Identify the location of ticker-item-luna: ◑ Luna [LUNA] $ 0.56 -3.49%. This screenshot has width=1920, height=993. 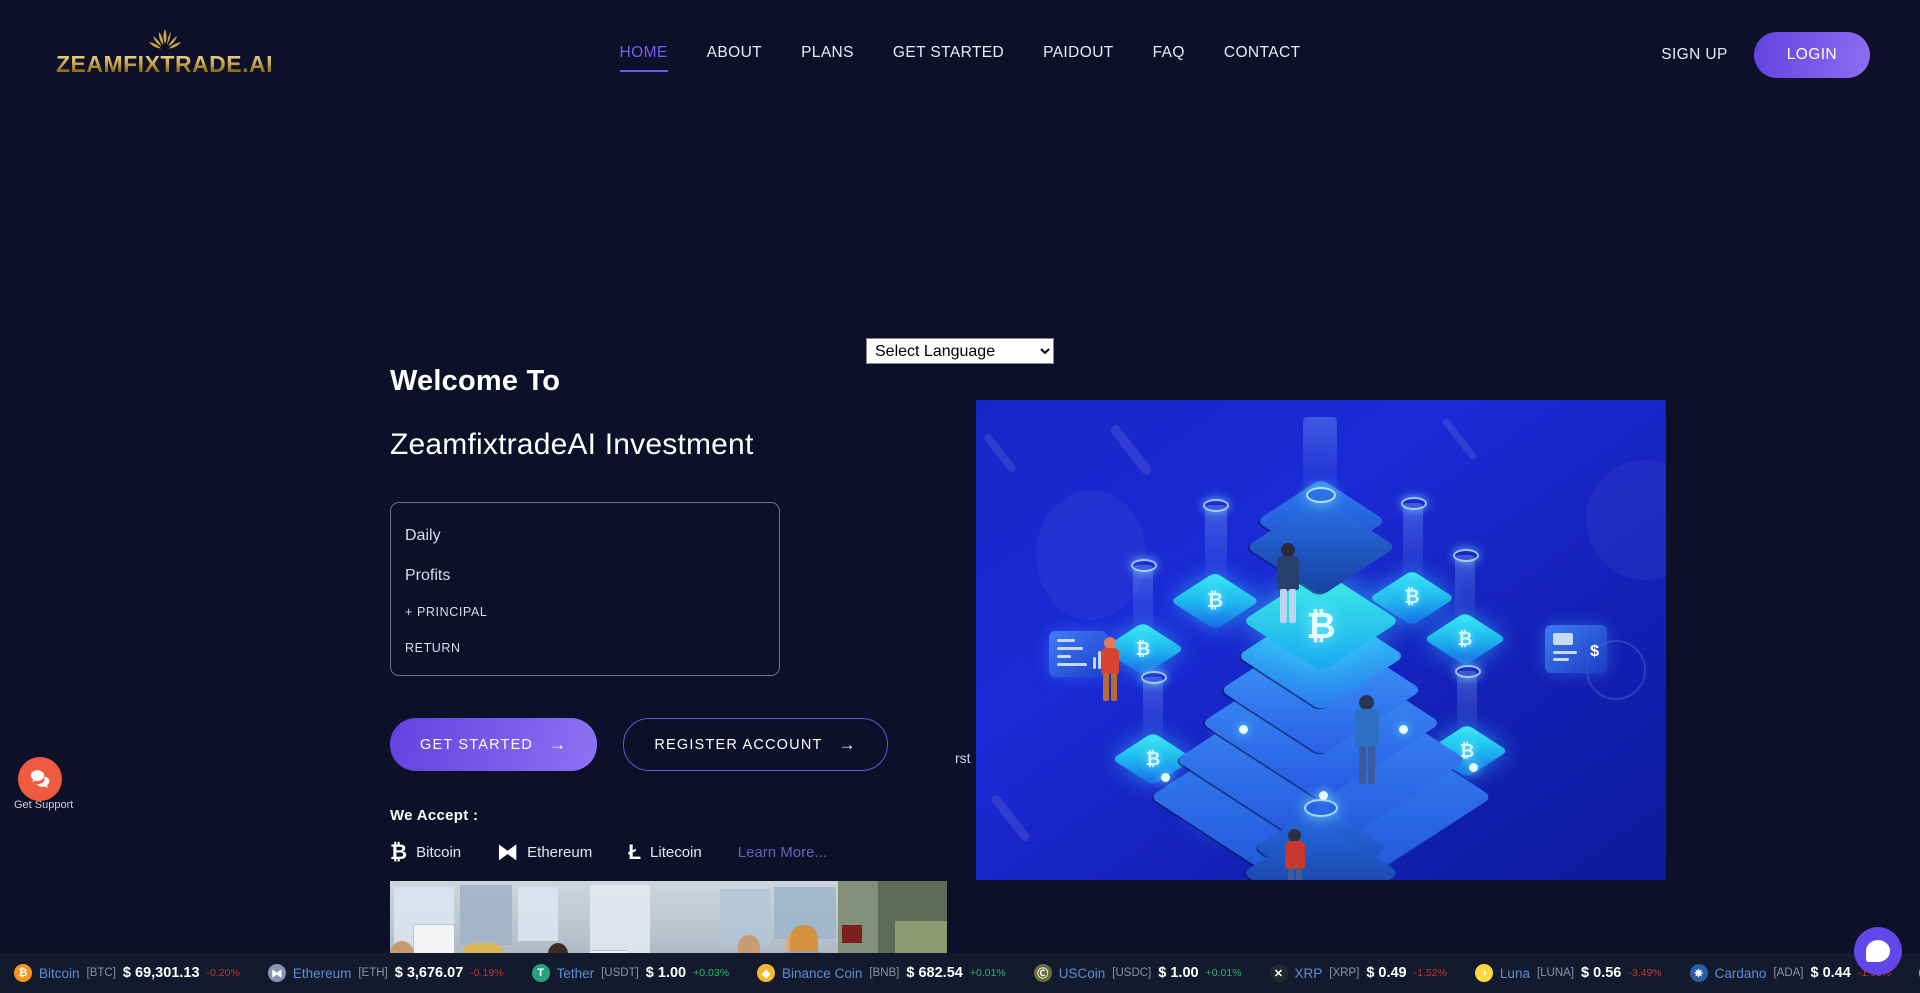
(1568, 973).